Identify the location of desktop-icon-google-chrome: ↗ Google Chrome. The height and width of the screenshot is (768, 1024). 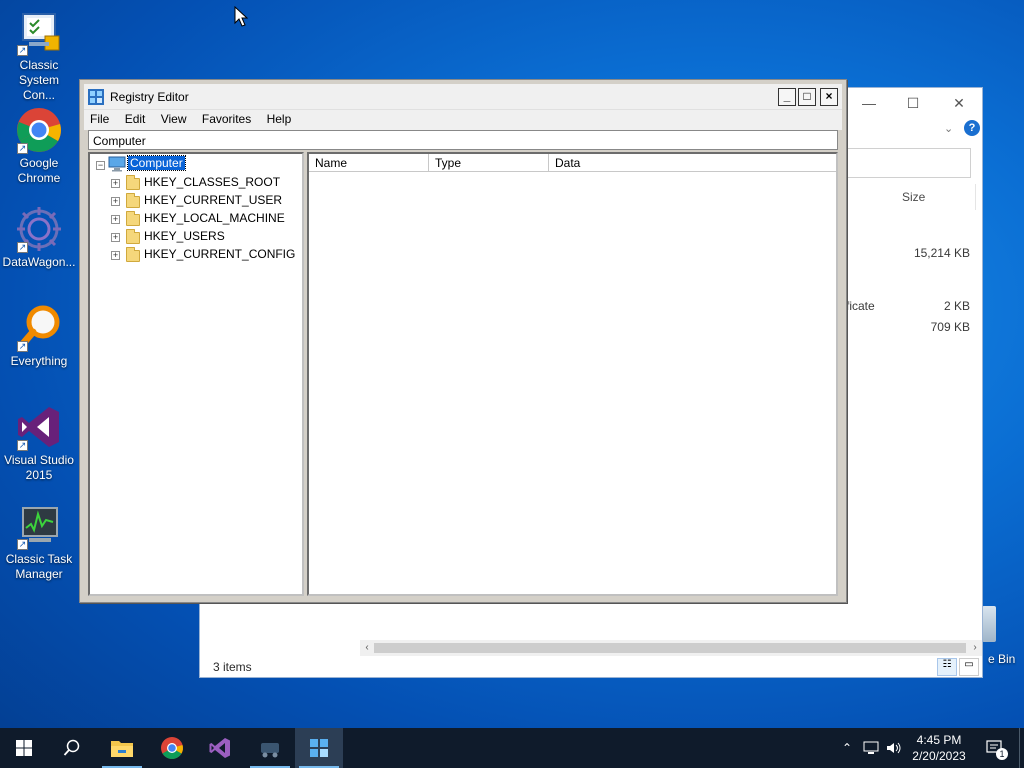
(39, 146).